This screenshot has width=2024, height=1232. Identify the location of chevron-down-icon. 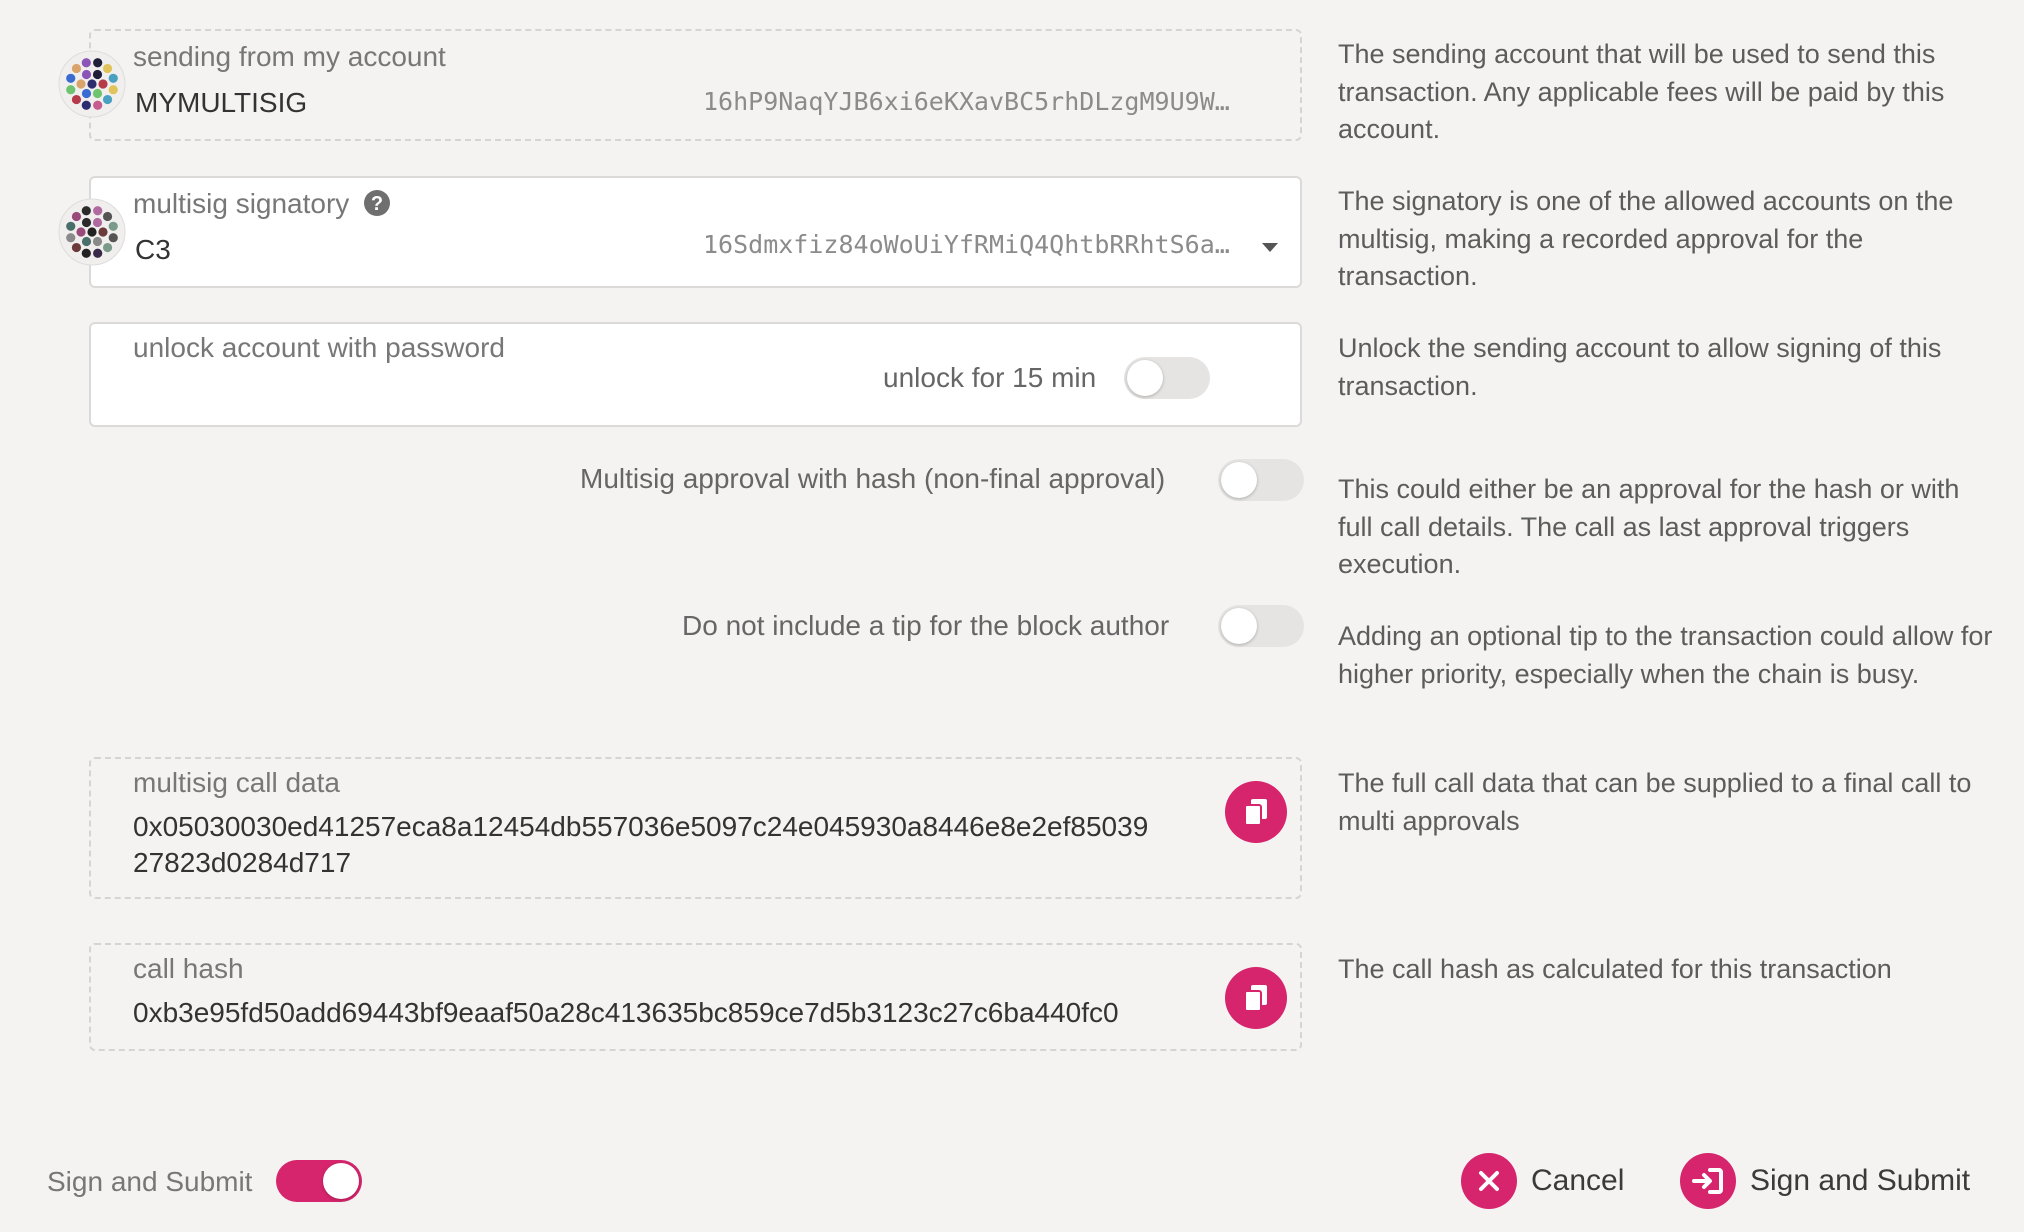
(1270, 248).